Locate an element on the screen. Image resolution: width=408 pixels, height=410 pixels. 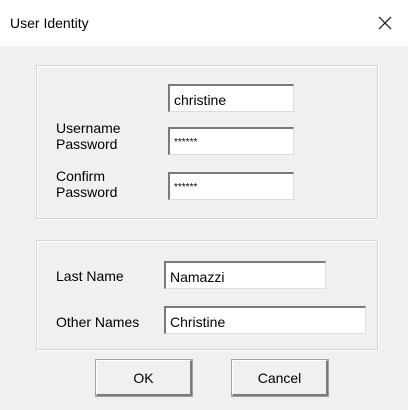
confirm-password-label-line1: Confirm is located at coordinates (81, 176).